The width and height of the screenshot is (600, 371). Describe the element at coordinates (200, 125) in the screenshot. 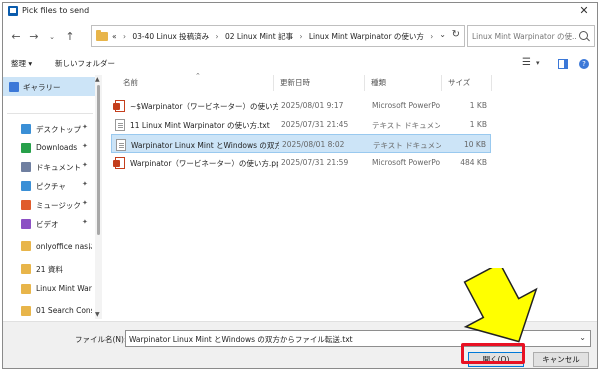

I see `file-name: 11 Linux Mint Warpinator の使い方.txt` at that location.